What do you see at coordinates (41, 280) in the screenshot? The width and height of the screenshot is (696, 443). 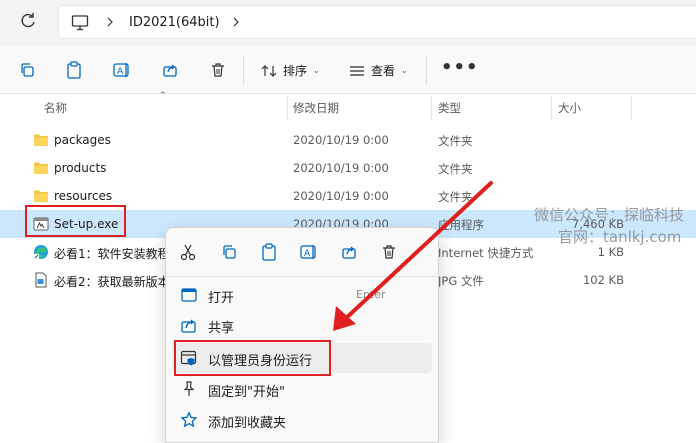 I see `image-file-icon` at bounding box center [41, 280].